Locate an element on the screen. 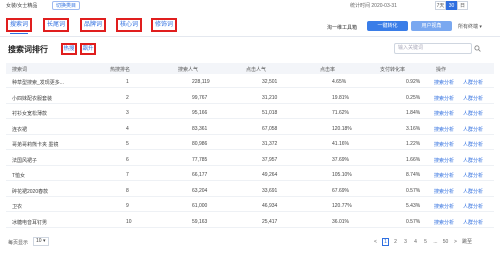 This screenshot has width=500, height=258. cell-conv: 1.84% is located at coordinates (413, 113).